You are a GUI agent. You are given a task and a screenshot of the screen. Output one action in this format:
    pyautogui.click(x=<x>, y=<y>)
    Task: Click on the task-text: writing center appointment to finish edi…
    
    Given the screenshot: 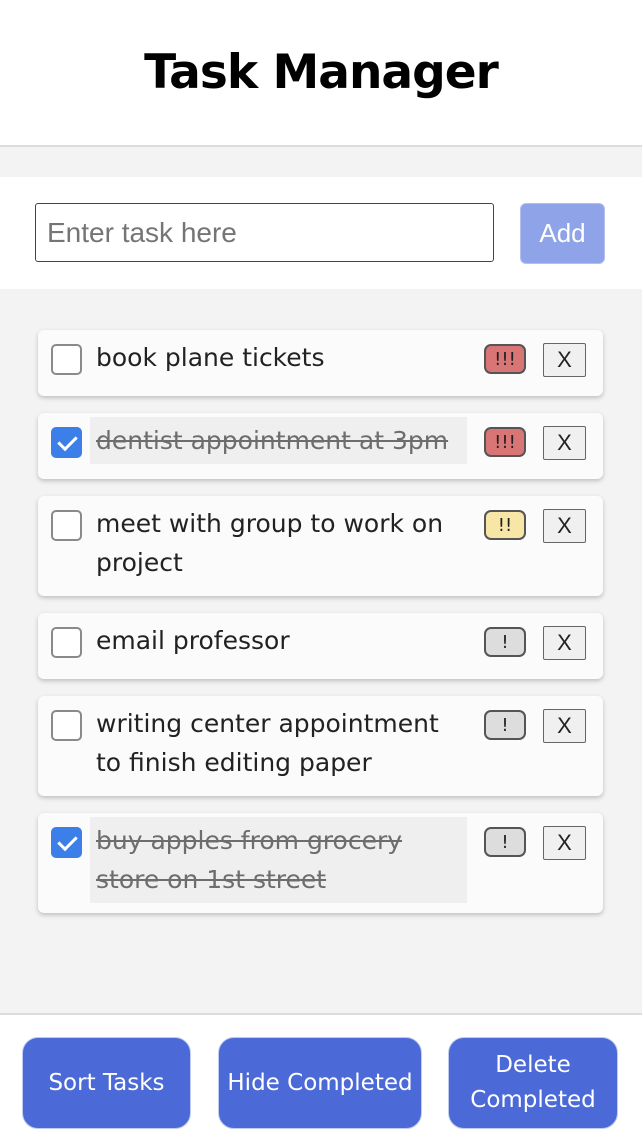 What is the action you would take?
    pyautogui.click(x=278, y=743)
    